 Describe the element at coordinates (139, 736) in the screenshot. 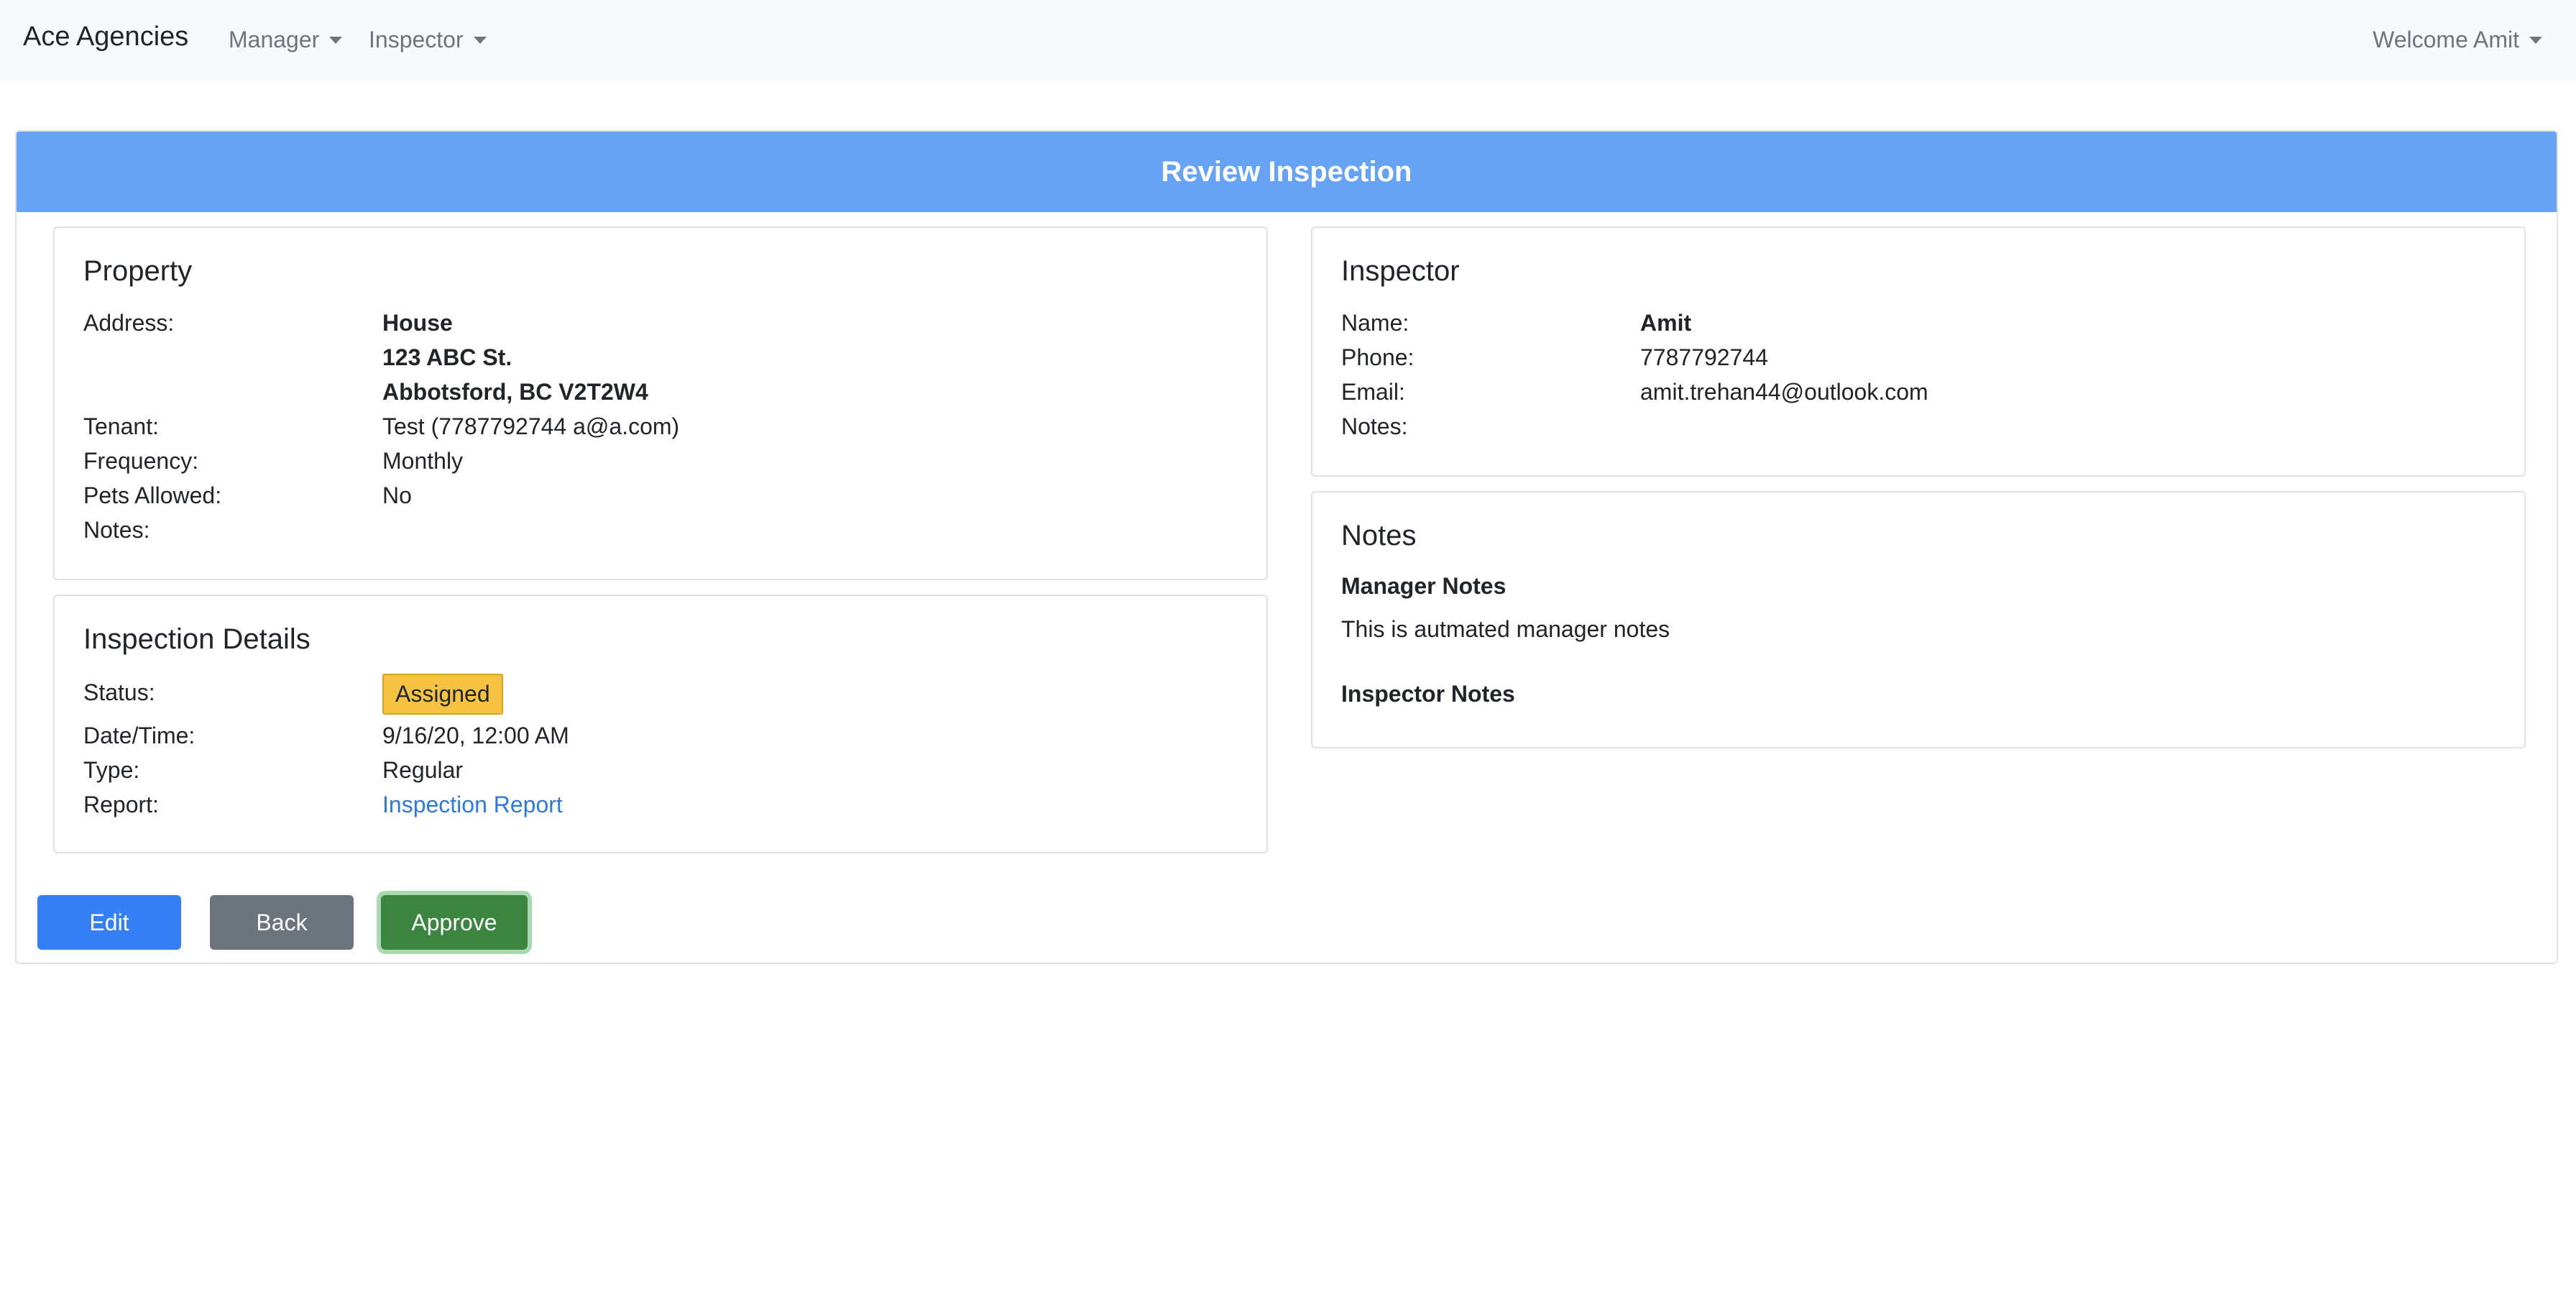

I see `datetime-label: Date/Time:` at that location.